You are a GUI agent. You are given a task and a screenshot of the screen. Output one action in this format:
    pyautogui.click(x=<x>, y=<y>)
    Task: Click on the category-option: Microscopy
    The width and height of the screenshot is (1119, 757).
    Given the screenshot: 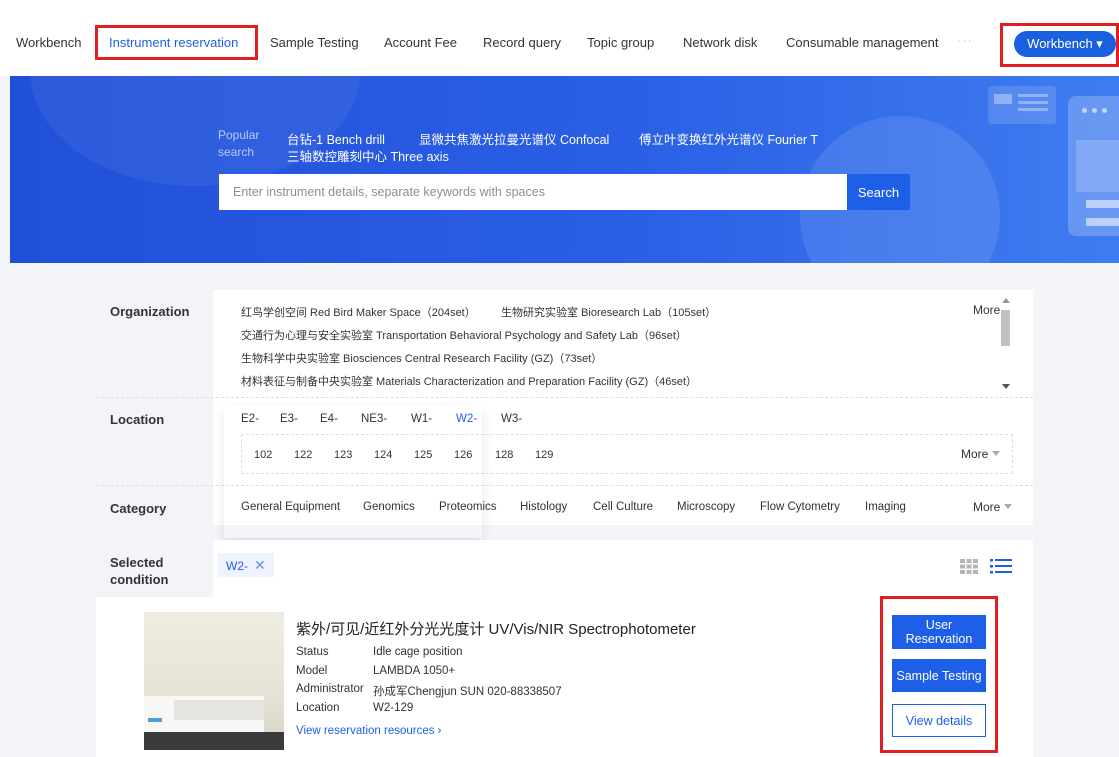 What is the action you would take?
    pyautogui.click(x=706, y=507)
    